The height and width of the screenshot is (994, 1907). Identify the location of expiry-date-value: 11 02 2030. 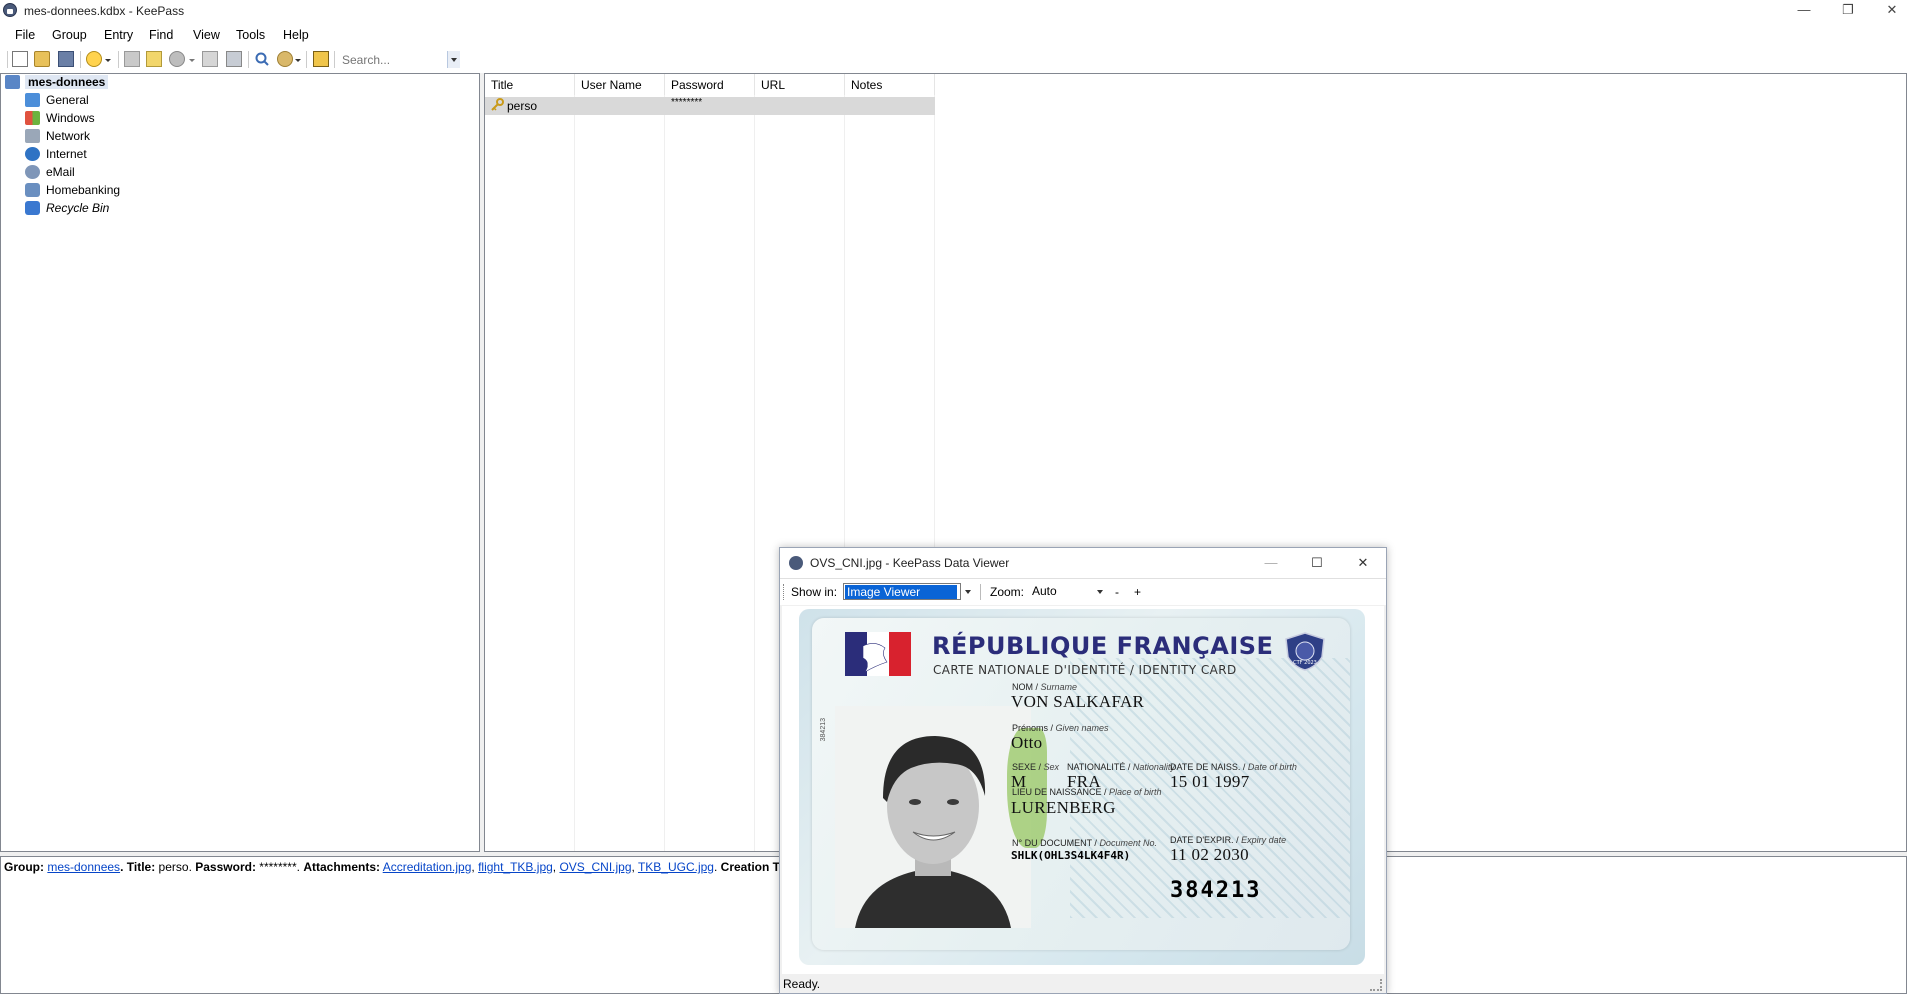
(1209, 854).